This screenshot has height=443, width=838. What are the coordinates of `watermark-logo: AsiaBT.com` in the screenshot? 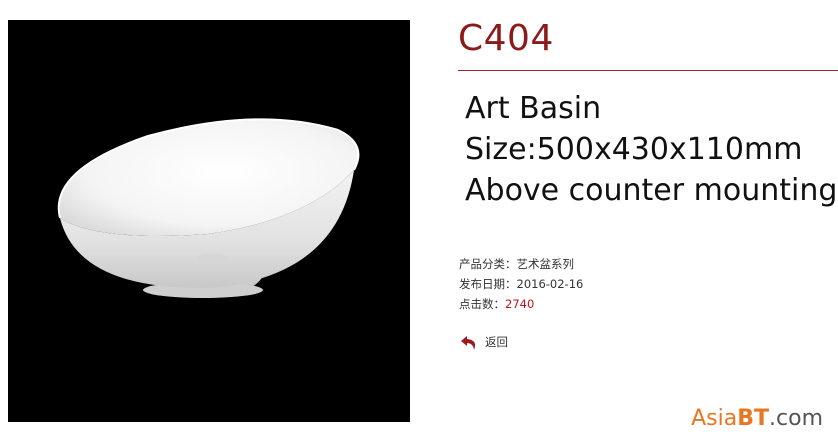 It's located at (757, 418).